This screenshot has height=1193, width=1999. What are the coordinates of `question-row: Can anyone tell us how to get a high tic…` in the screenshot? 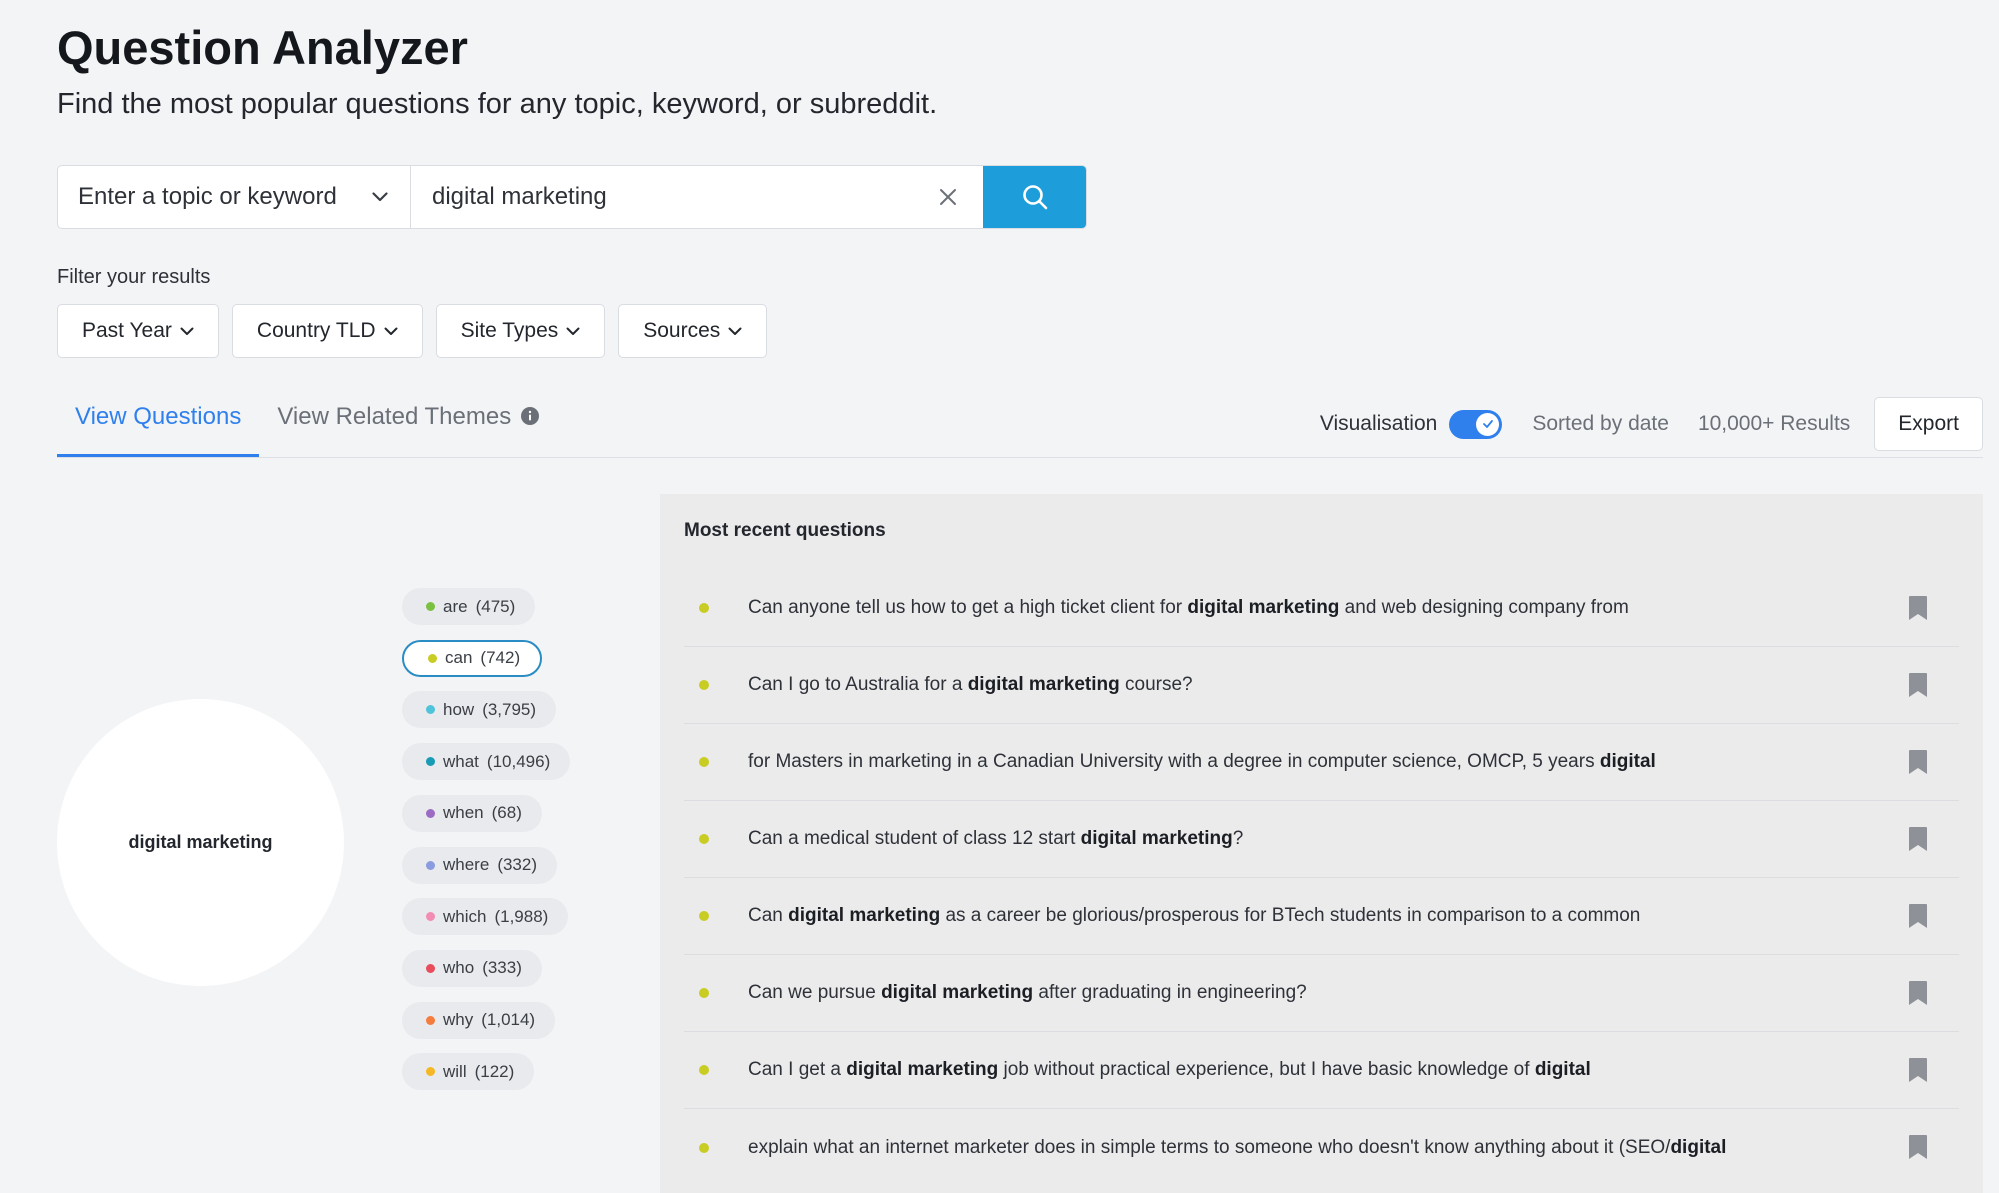 It's located at (1321, 608).